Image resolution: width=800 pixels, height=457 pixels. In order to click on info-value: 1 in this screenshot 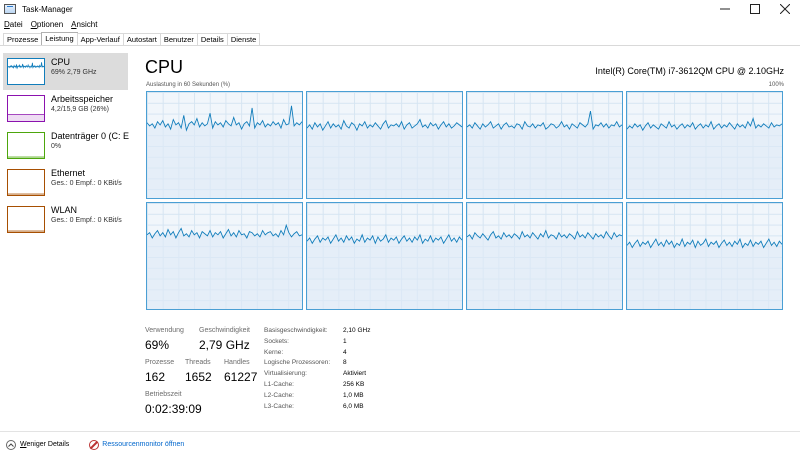, I will do `click(345, 341)`.